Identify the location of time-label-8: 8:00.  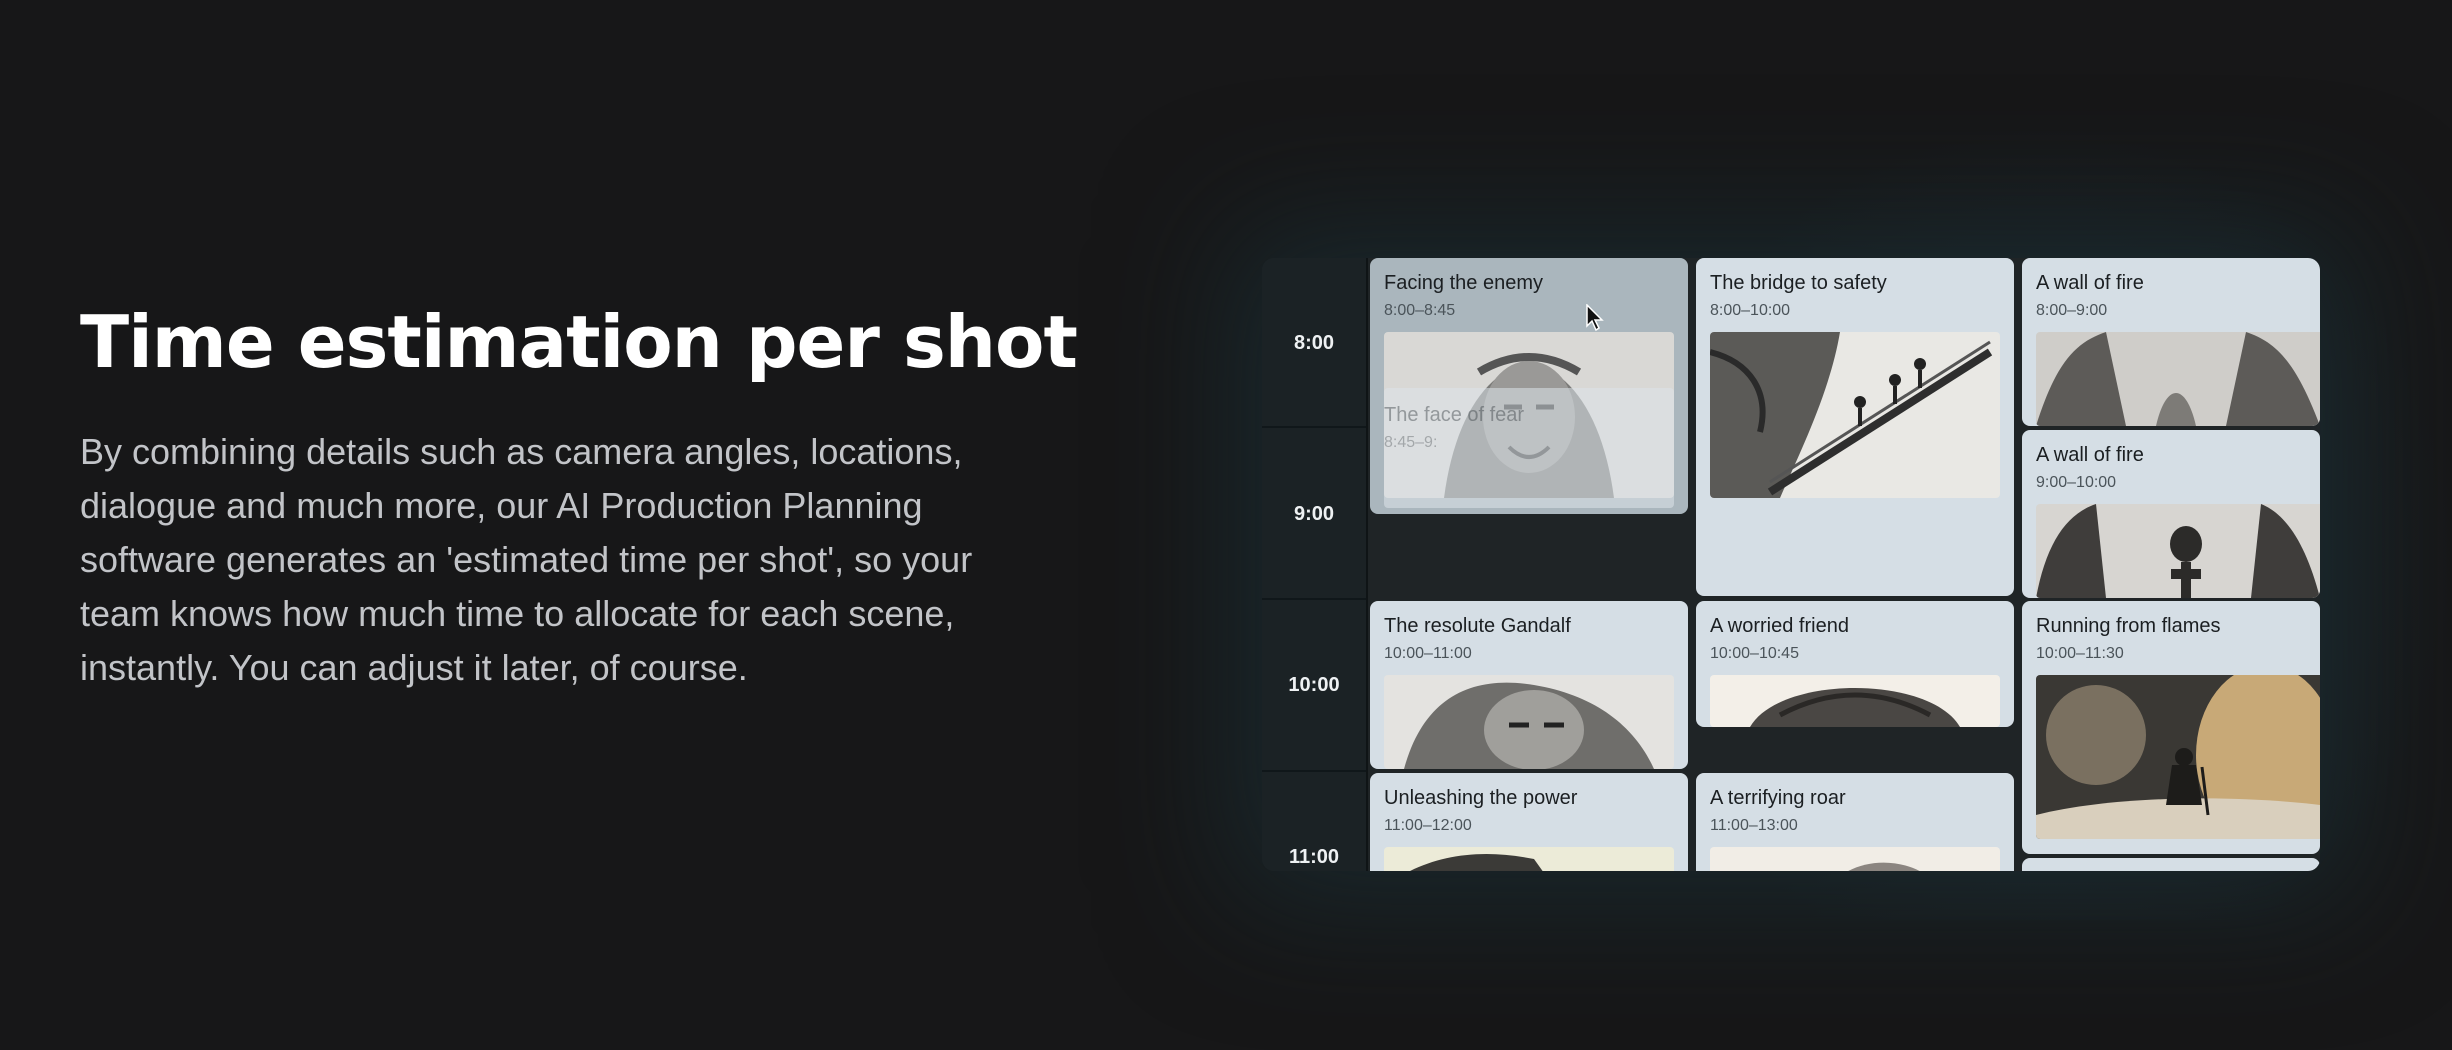
(1314, 343).